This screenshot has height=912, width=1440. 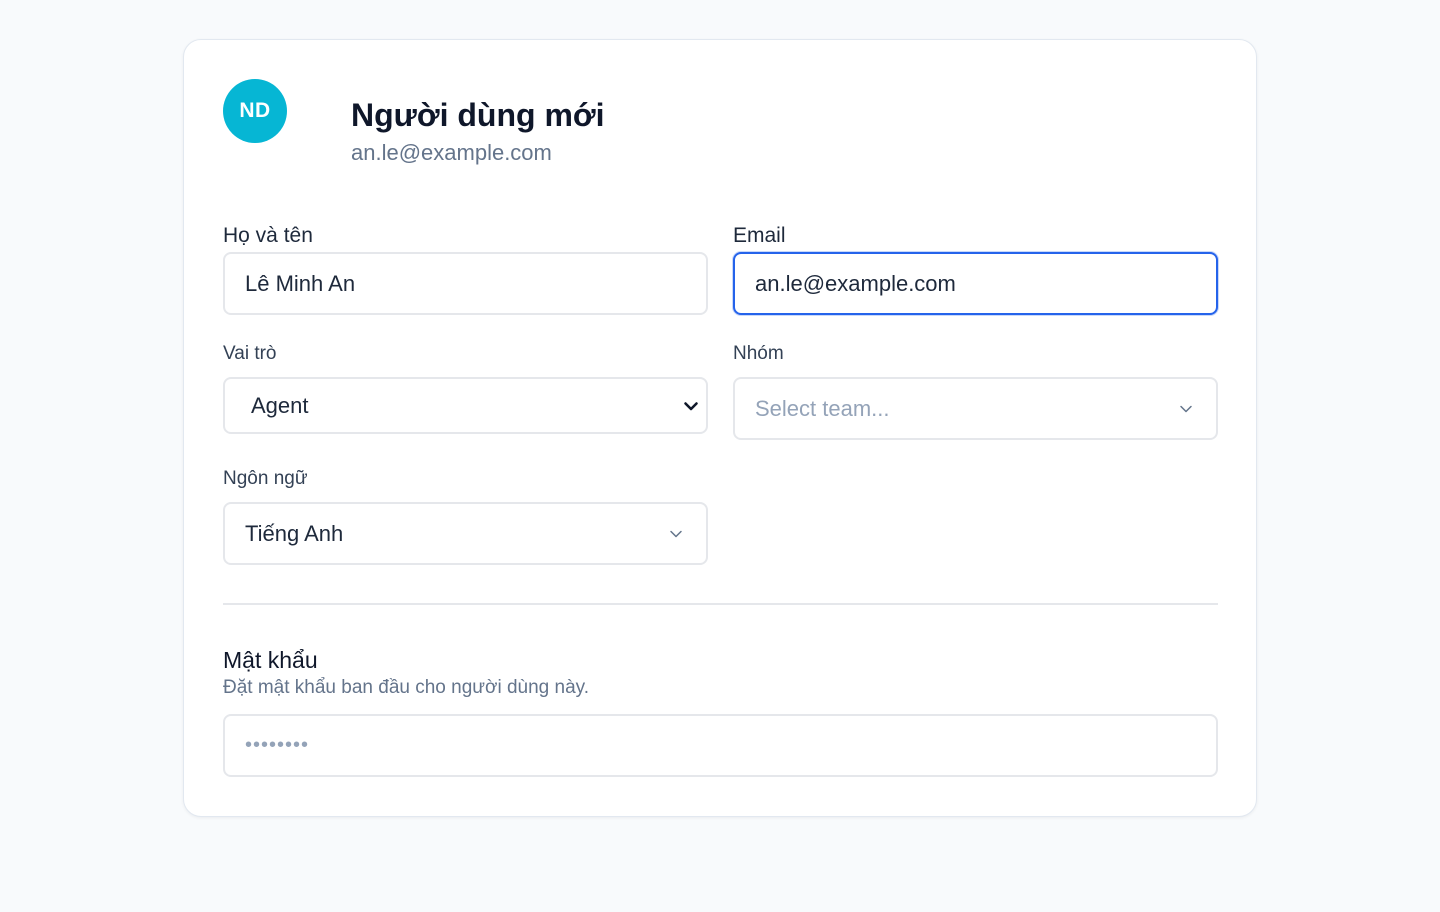 What do you see at coordinates (759, 235) in the screenshot?
I see `email-label: Email` at bounding box center [759, 235].